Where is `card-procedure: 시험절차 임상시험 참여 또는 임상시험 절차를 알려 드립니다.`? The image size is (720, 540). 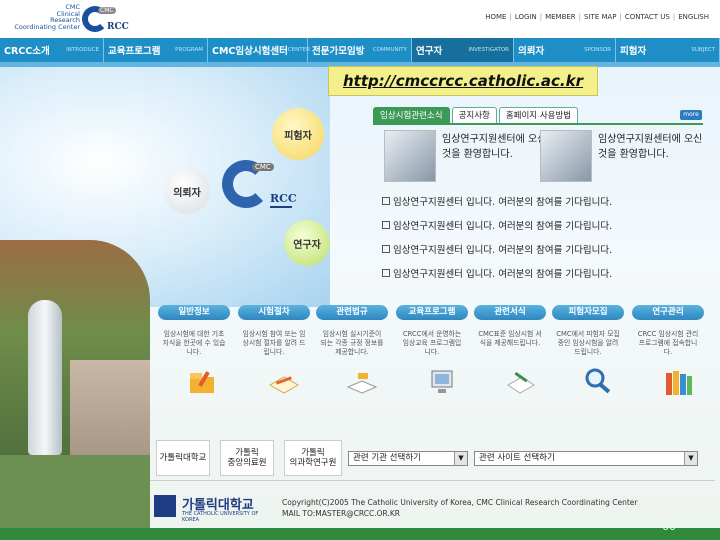 card-procedure: 시험절차 임상시험 참여 또는 임상시험 절차를 알려 드립니다. is located at coordinates (274, 355).